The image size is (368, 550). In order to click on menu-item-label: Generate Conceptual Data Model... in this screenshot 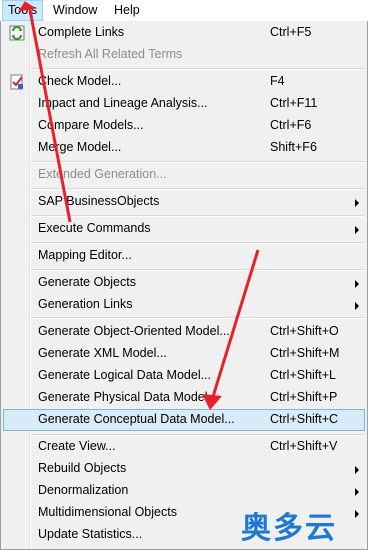, I will do `click(136, 419)`.